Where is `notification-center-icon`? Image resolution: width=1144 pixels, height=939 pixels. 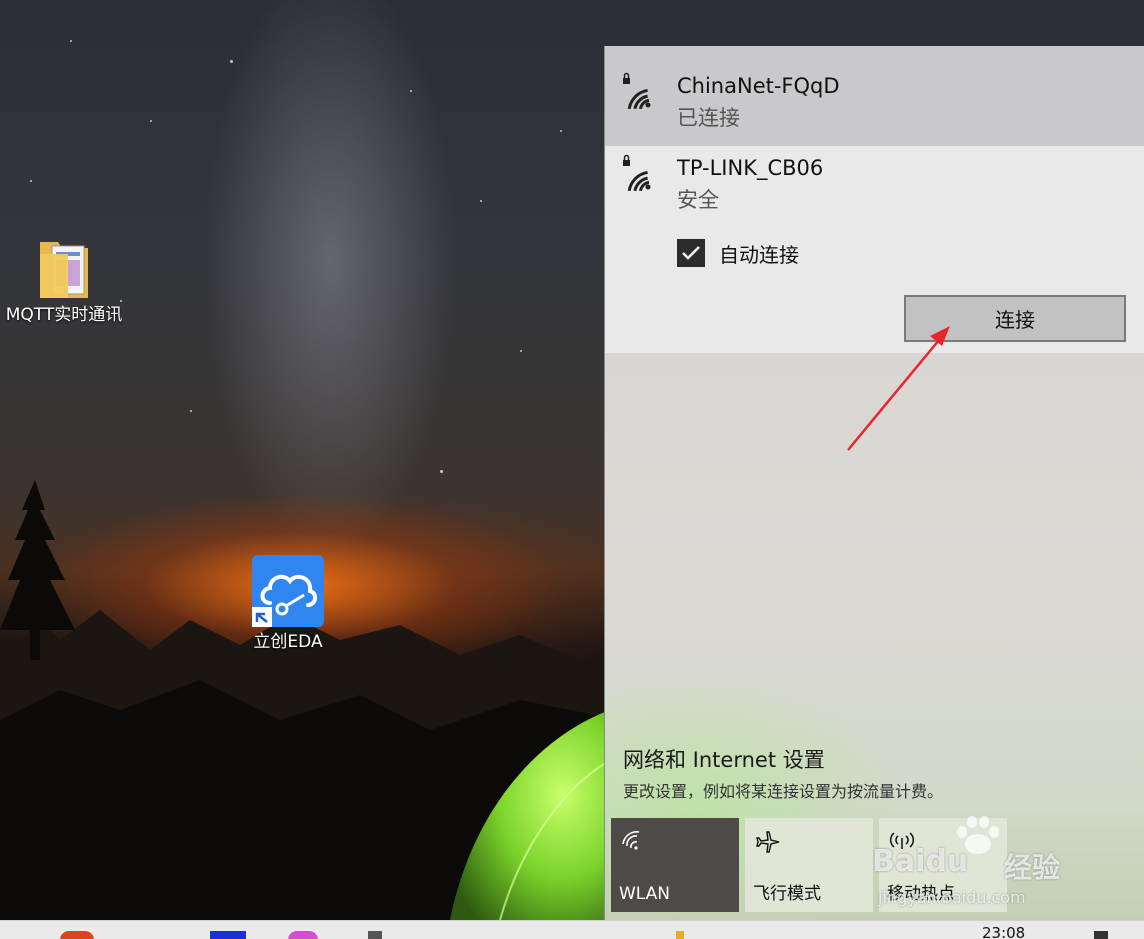 notification-center-icon is located at coordinates (1101, 935).